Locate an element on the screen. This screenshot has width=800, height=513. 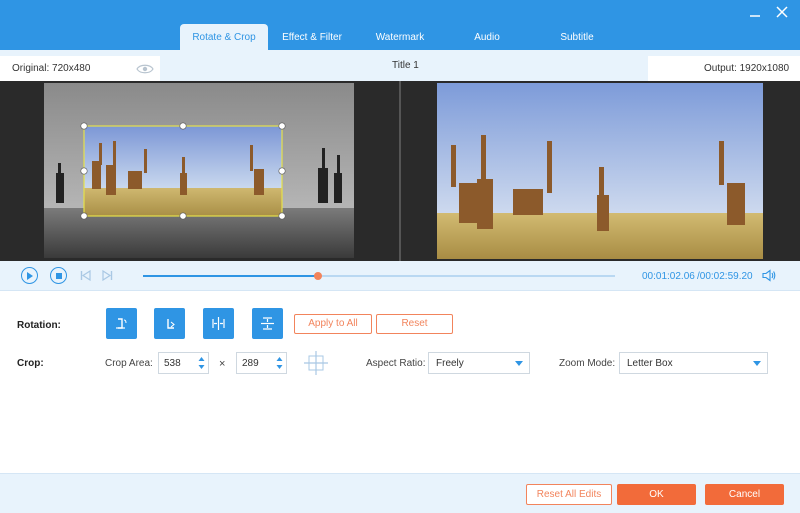
tab-effect-filter: Effect & Filter is located at coordinates (312, 37).